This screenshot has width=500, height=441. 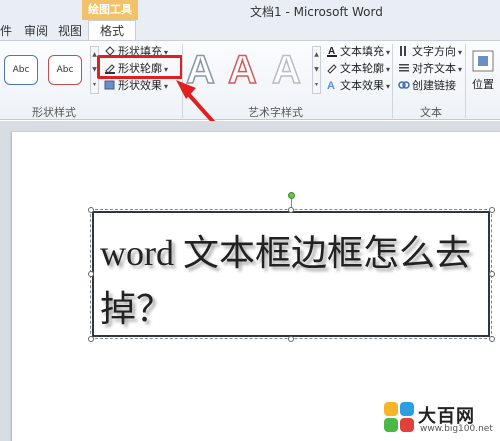 I want to click on resize-handle-e, so click(x=492, y=274).